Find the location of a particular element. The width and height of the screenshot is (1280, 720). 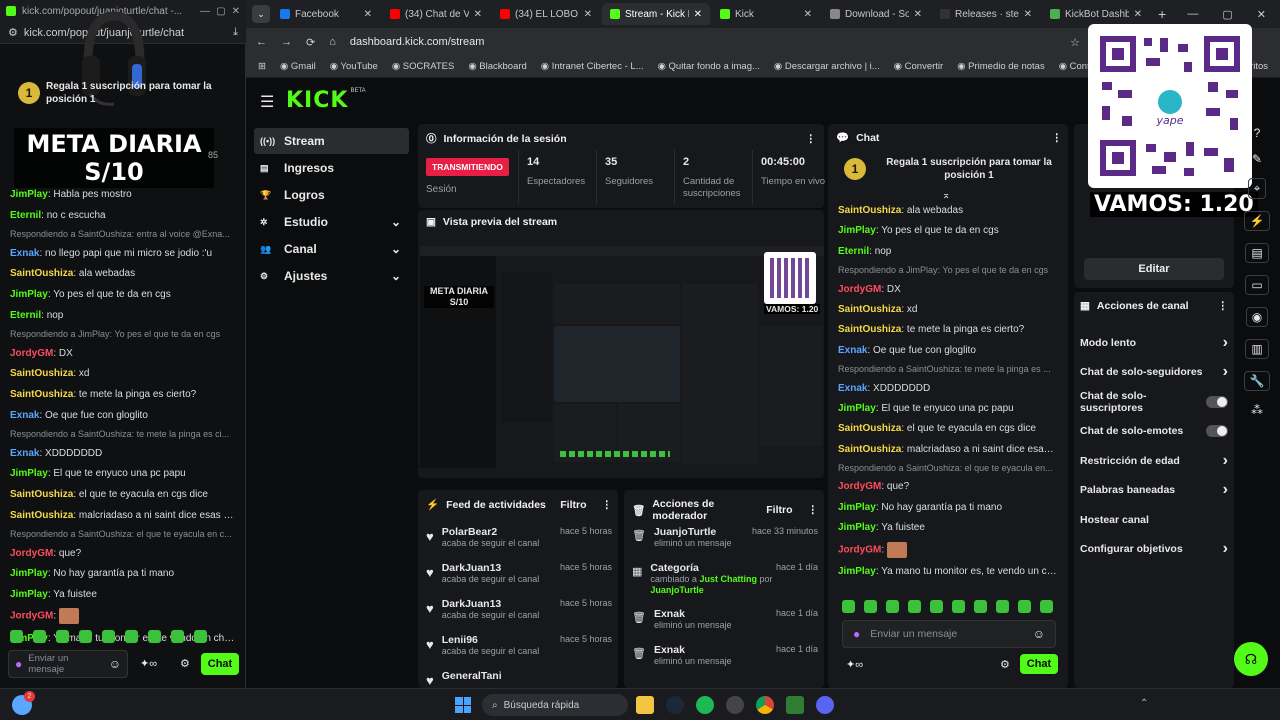

kick-logo: KICK BETA is located at coordinates (326, 100).